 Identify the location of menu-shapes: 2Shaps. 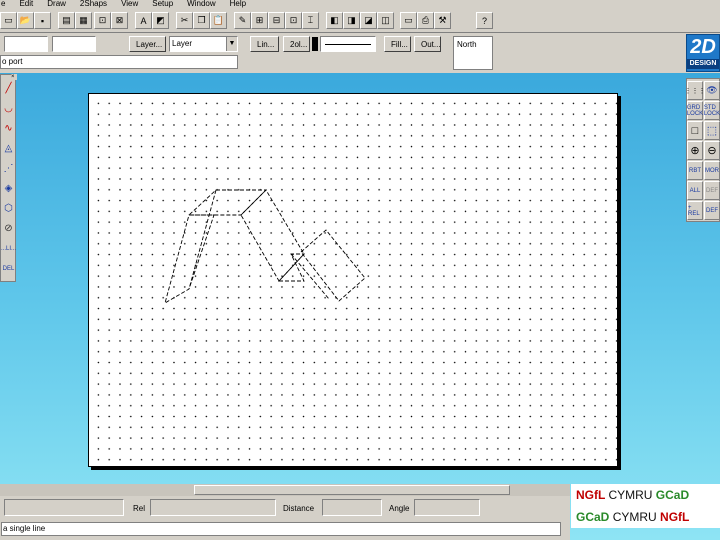
(93, 4).